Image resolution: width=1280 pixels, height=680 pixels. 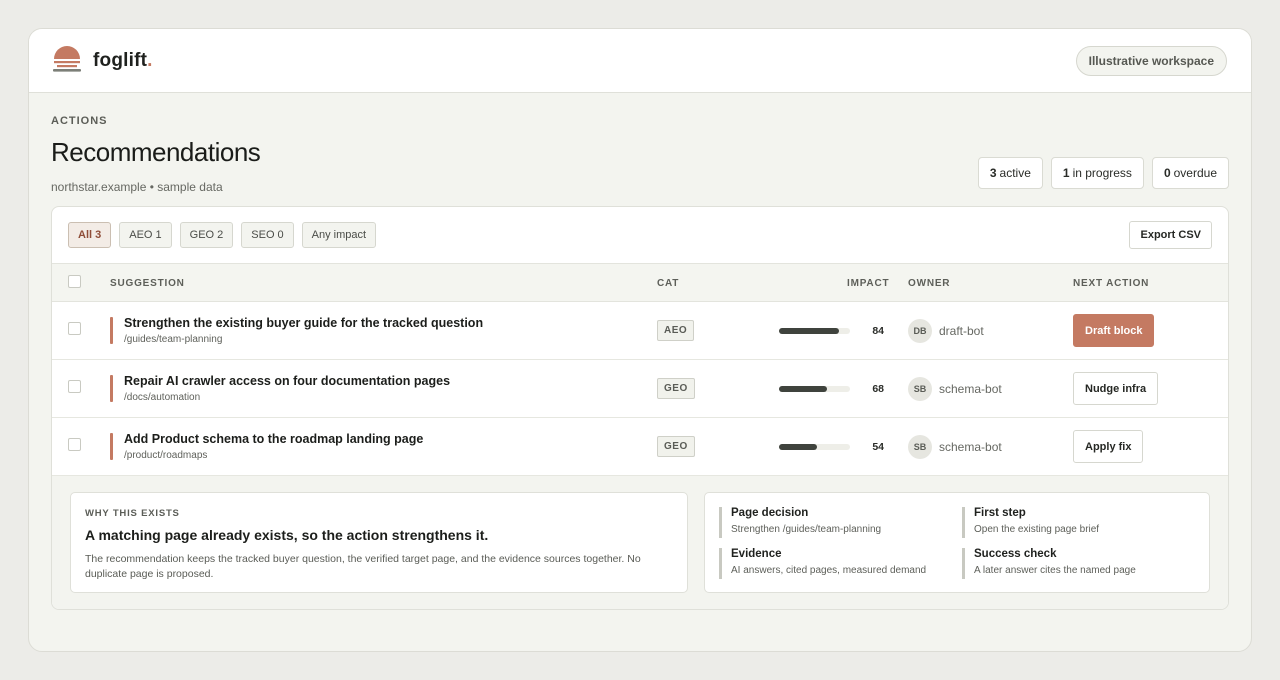 I want to click on impact-score: 84, so click(x=878, y=331).